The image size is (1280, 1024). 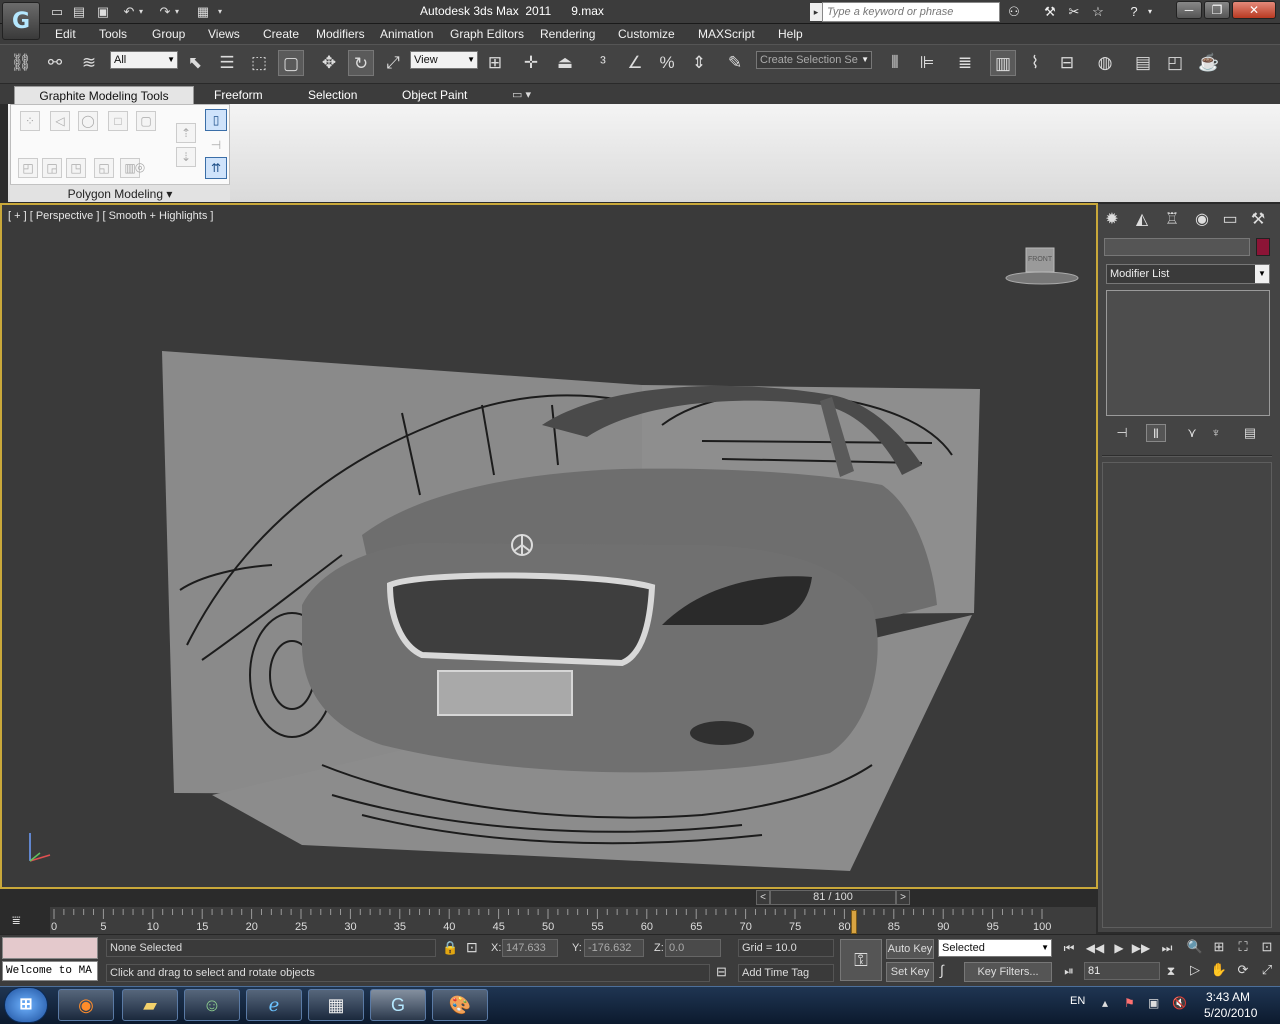 What do you see at coordinates (1067, 63) in the screenshot?
I see `schematic-view-icon: ⊟` at bounding box center [1067, 63].